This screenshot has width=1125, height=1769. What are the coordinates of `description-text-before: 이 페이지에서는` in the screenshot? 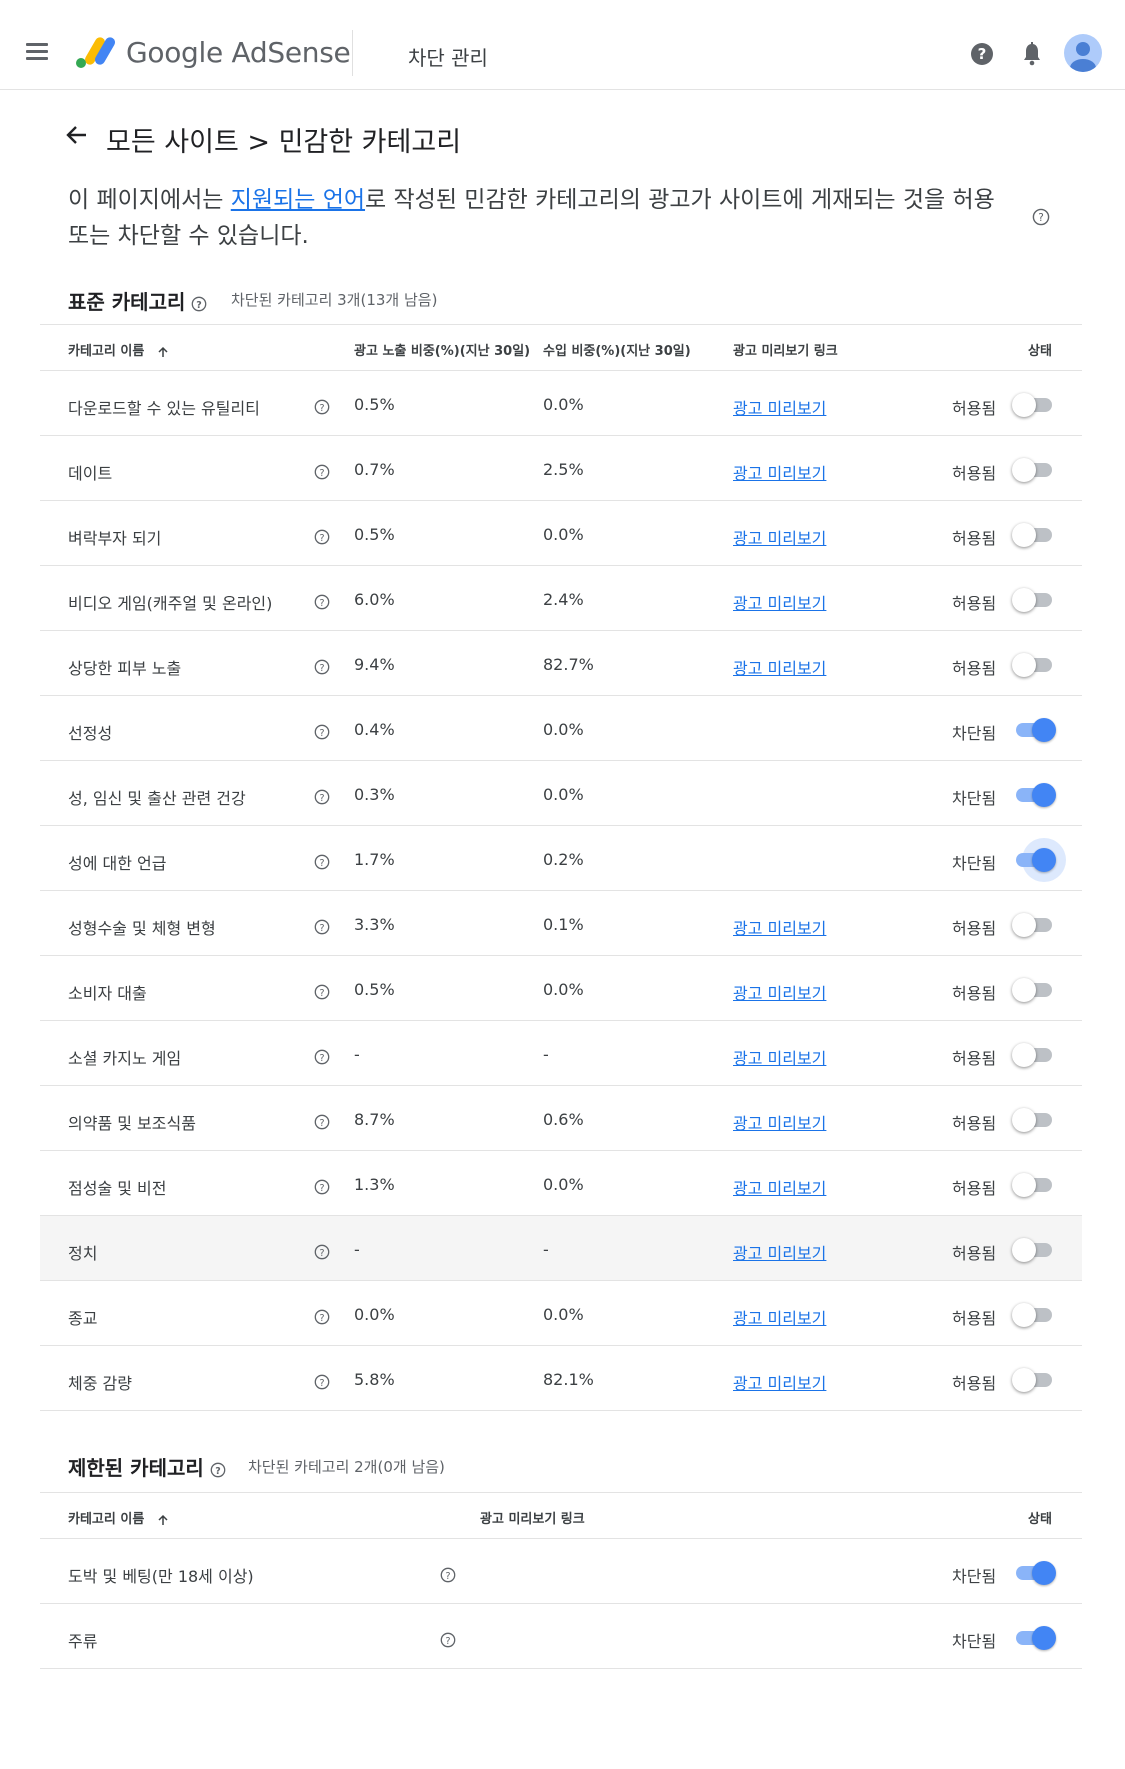 It's located at (149, 200).